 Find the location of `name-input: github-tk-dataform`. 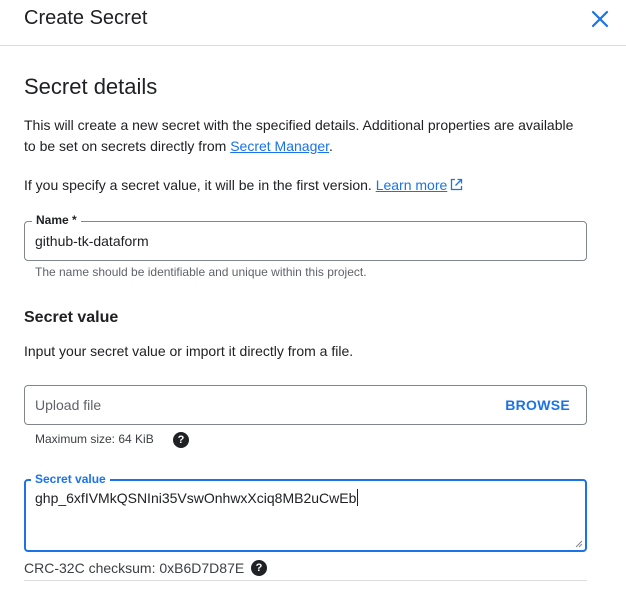

name-input: github-tk-dataform is located at coordinates (92, 241).